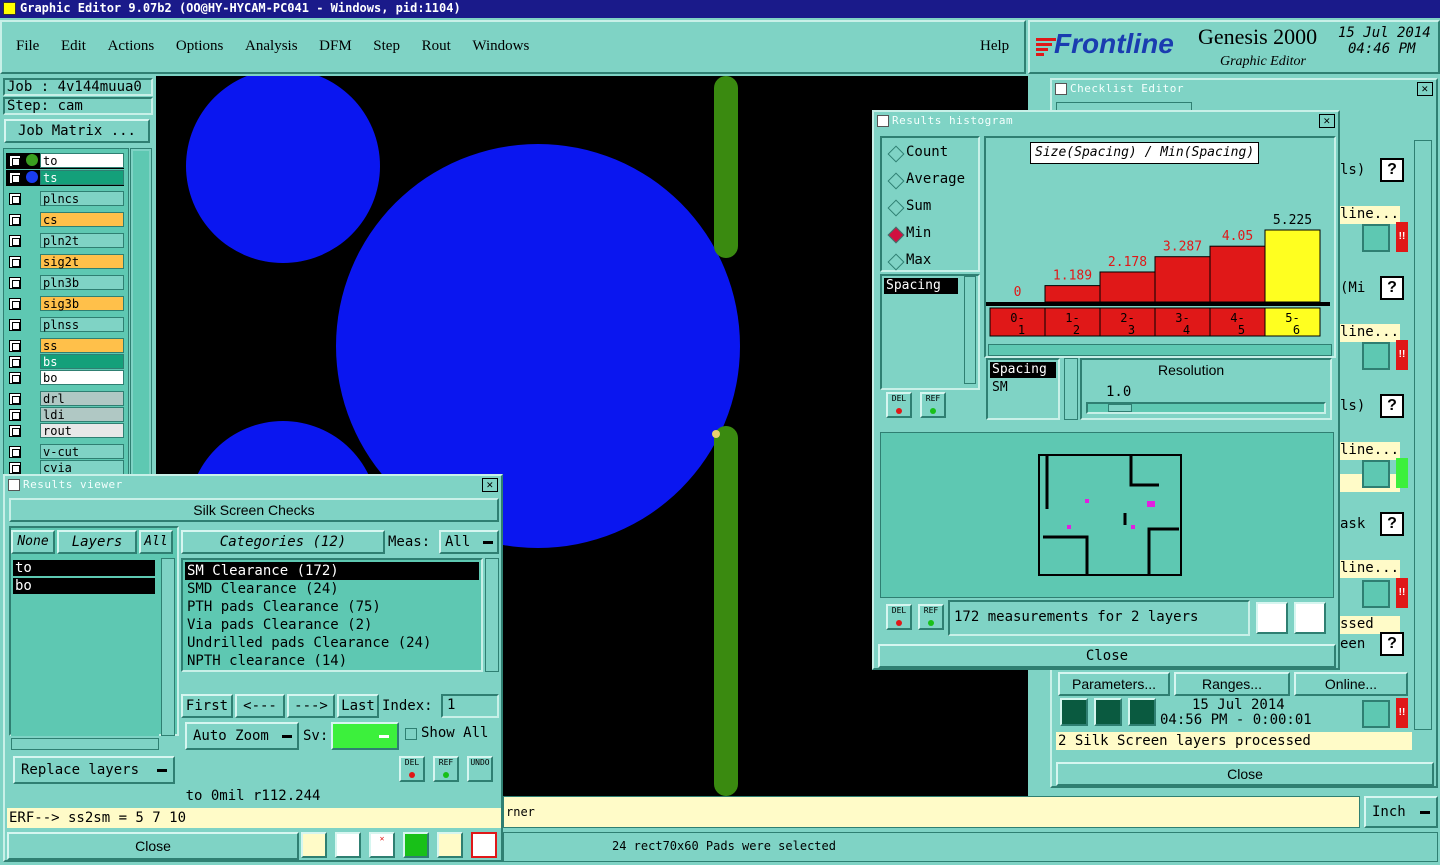 The height and width of the screenshot is (865, 1440). Describe the element at coordinates (492, 615) in the screenshot. I see `categories-scrollbar` at that location.